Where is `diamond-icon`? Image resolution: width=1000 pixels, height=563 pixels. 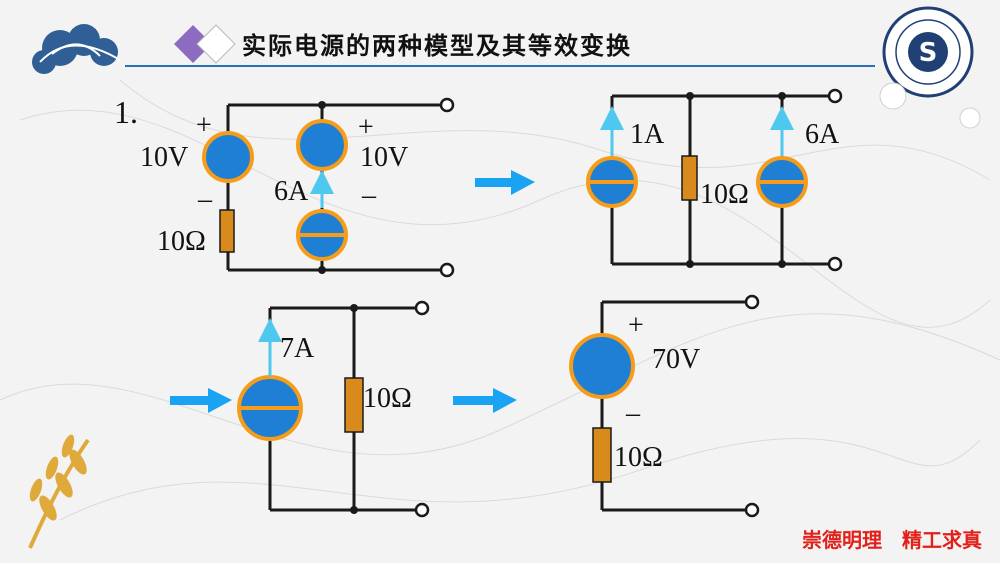
diamond-icon is located at coordinates (205, 44).